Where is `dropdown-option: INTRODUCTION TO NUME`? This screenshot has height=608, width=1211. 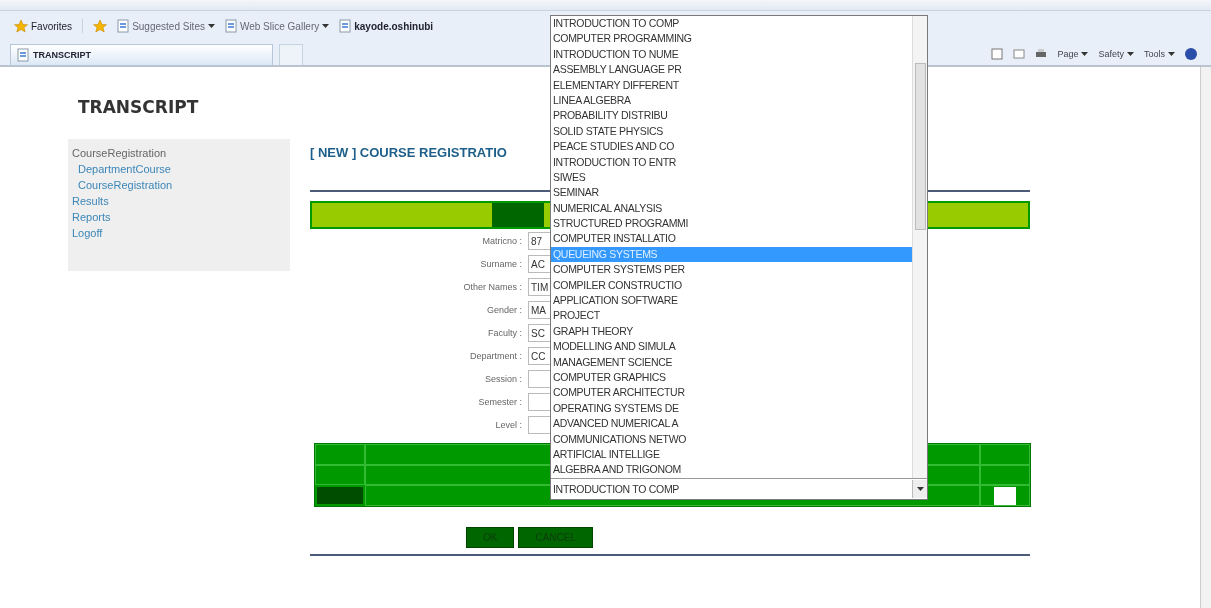
dropdown-option: INTRODUCTION TO NUME is located at coordinates (731, 54).